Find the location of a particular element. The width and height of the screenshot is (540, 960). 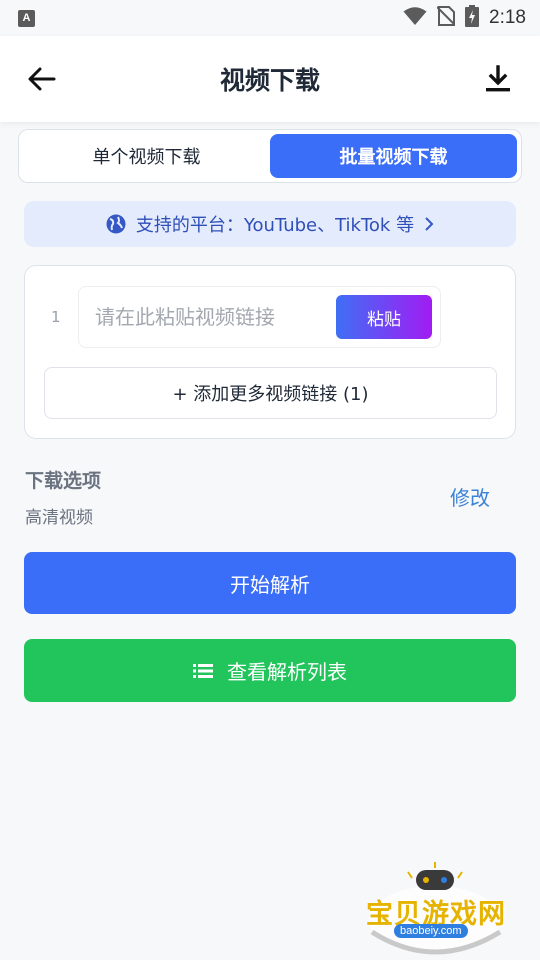

page-title: 视频下载 is located at coordinates (269, 80).